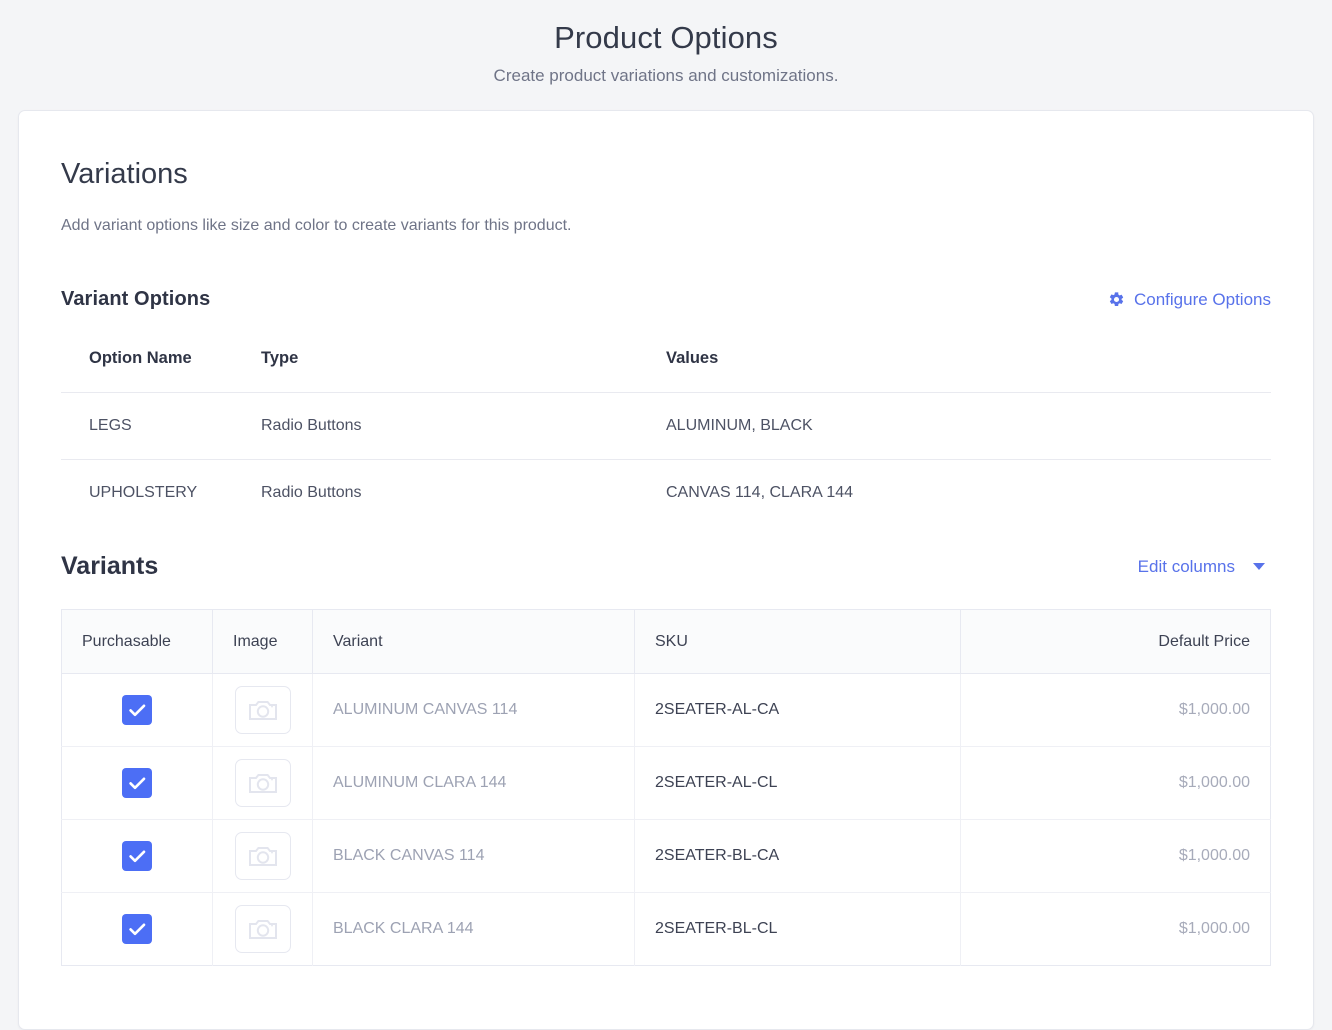 The height and width of the screenshot is (1030, 1332). I want to click on variants-col-default-price: Default Price, so click(1115, 641).